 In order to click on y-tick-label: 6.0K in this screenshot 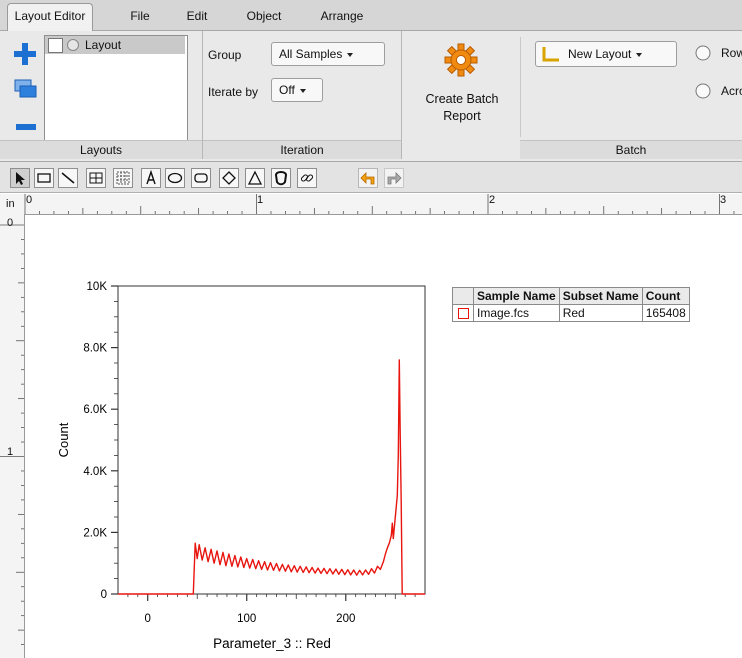, I will do `click(95, 410)`.